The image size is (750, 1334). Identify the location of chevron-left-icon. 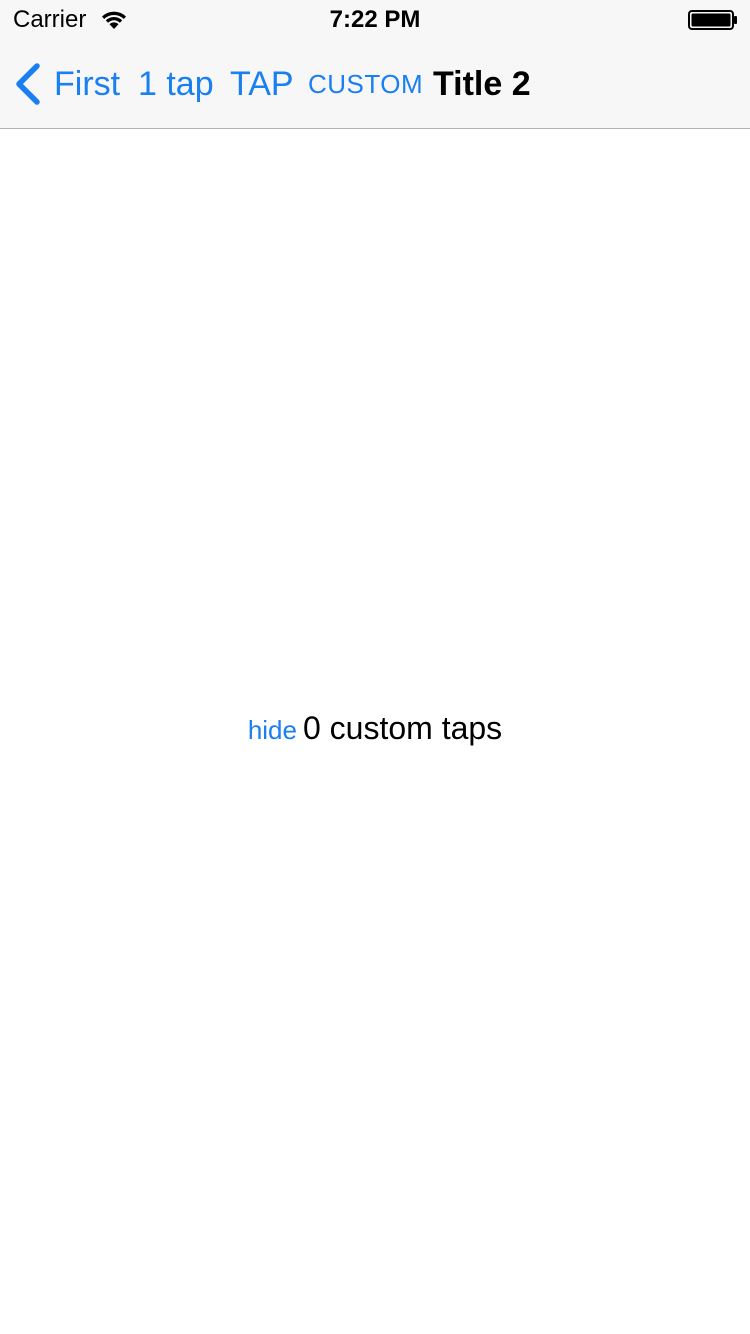
(28, 84).